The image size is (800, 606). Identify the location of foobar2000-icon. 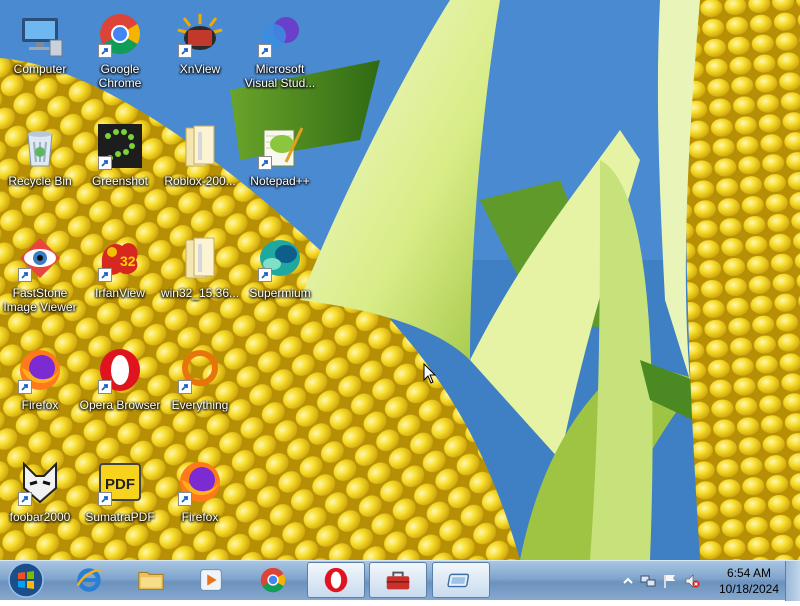
(40, 482).